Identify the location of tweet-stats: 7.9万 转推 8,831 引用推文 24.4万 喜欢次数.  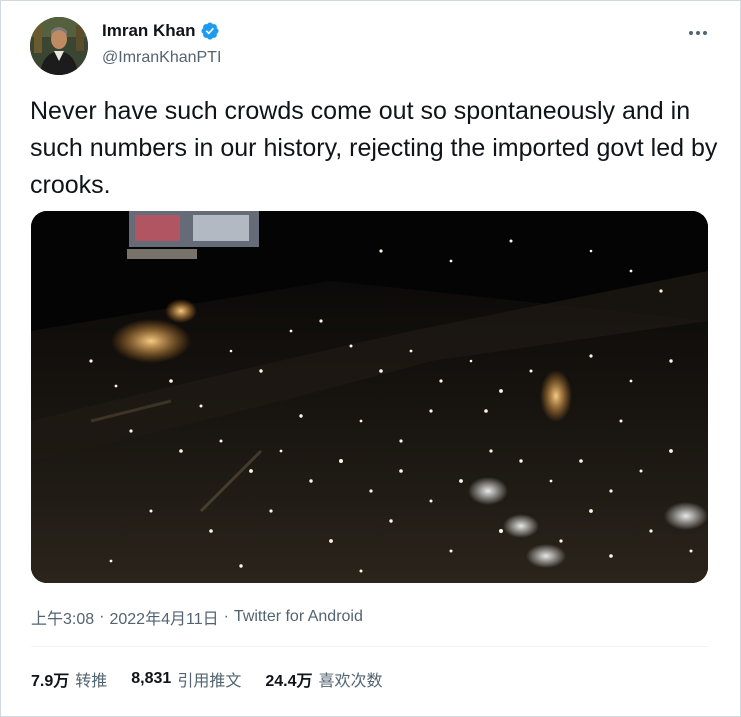
(219, 679).